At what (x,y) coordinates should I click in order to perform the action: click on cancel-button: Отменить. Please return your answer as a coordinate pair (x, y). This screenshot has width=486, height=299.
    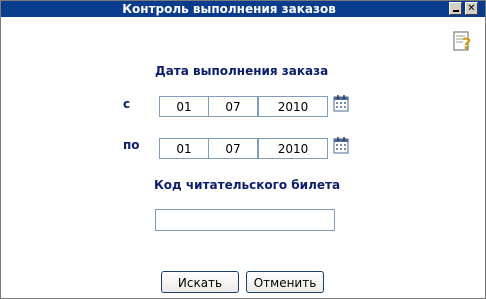
    Looking at the image, I should click on (285, 282).